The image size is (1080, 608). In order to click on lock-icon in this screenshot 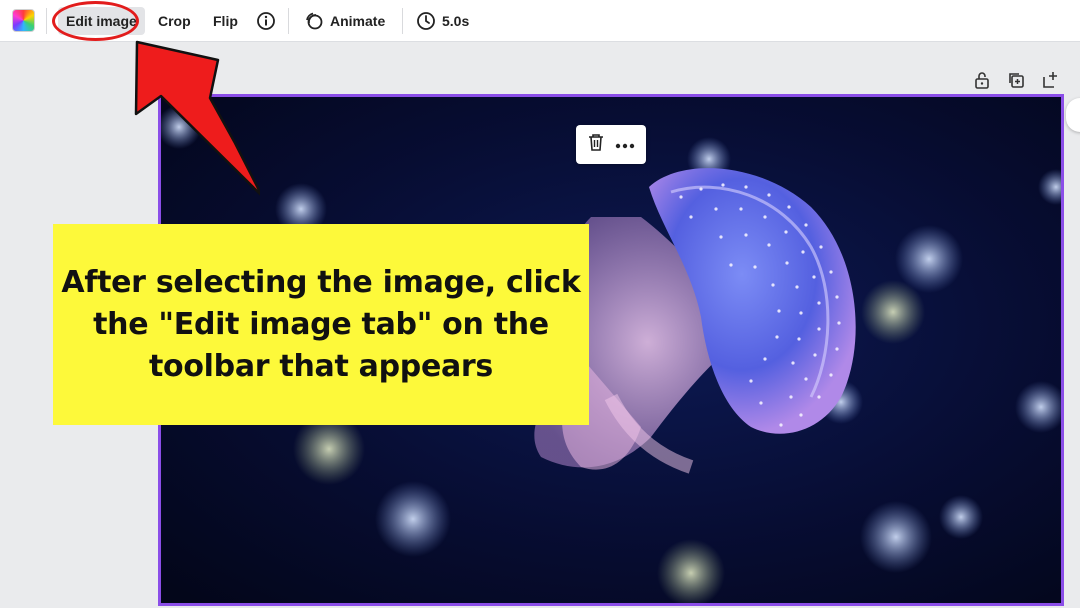, I will do `click(982, 80)`.